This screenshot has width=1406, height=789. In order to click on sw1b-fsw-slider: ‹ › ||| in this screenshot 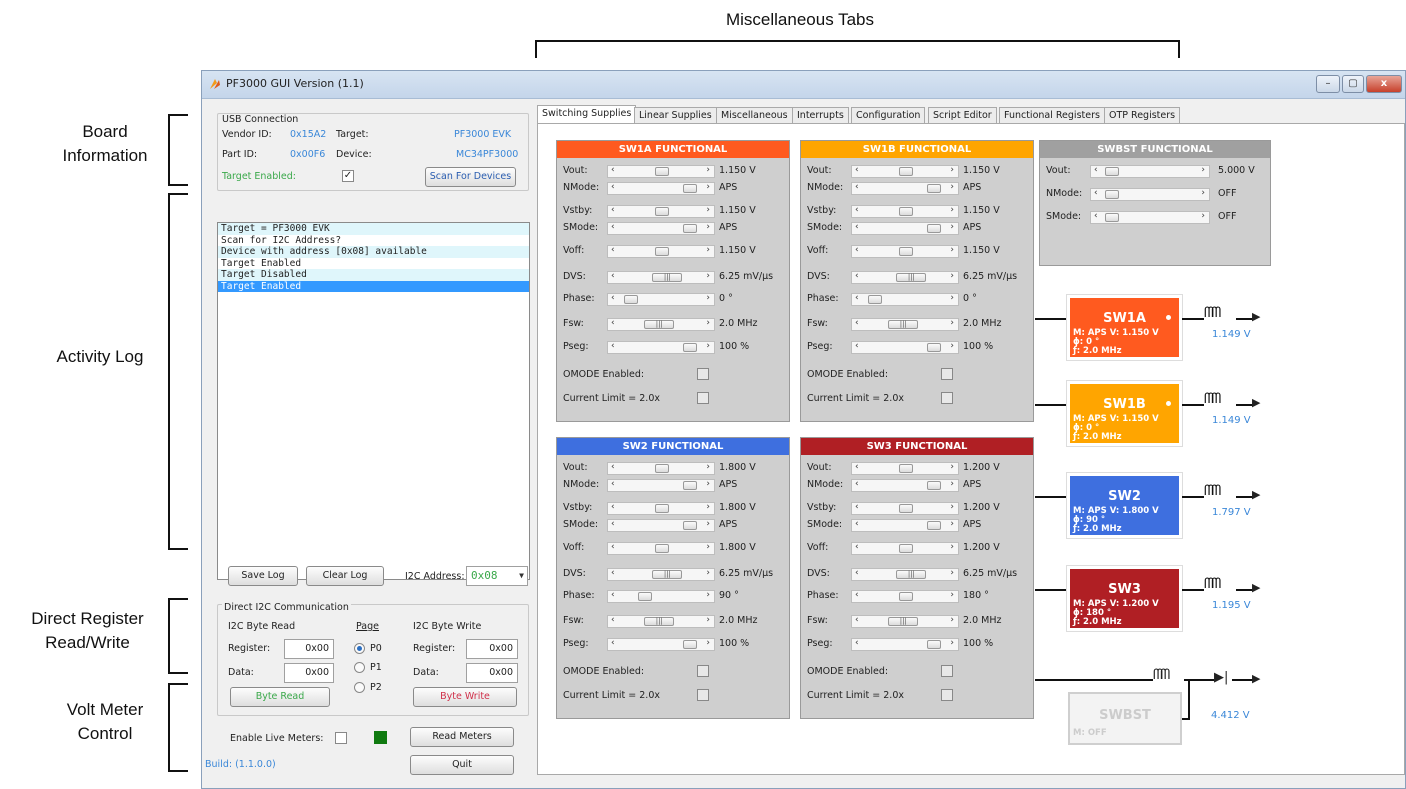, I will do `click(905, 324)`.